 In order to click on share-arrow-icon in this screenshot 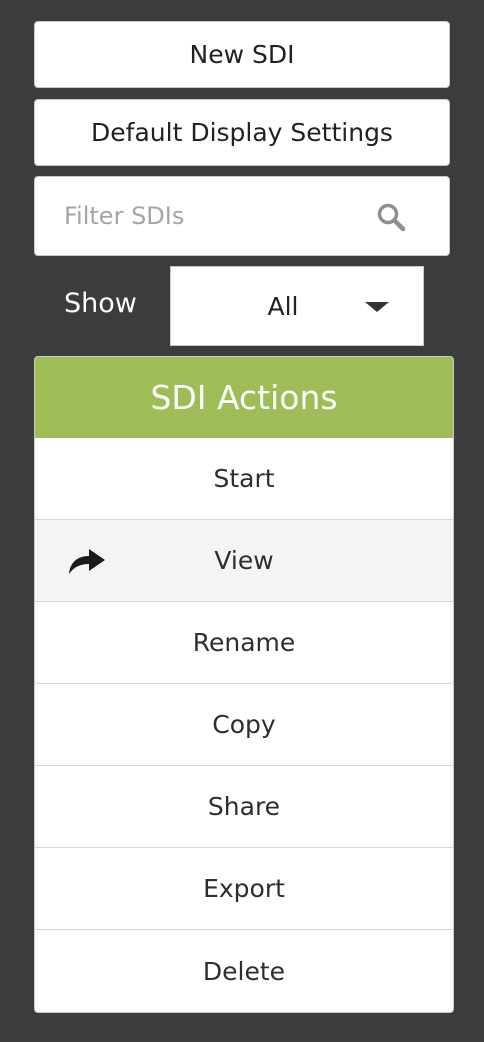, I will do `click(87, 561)`.